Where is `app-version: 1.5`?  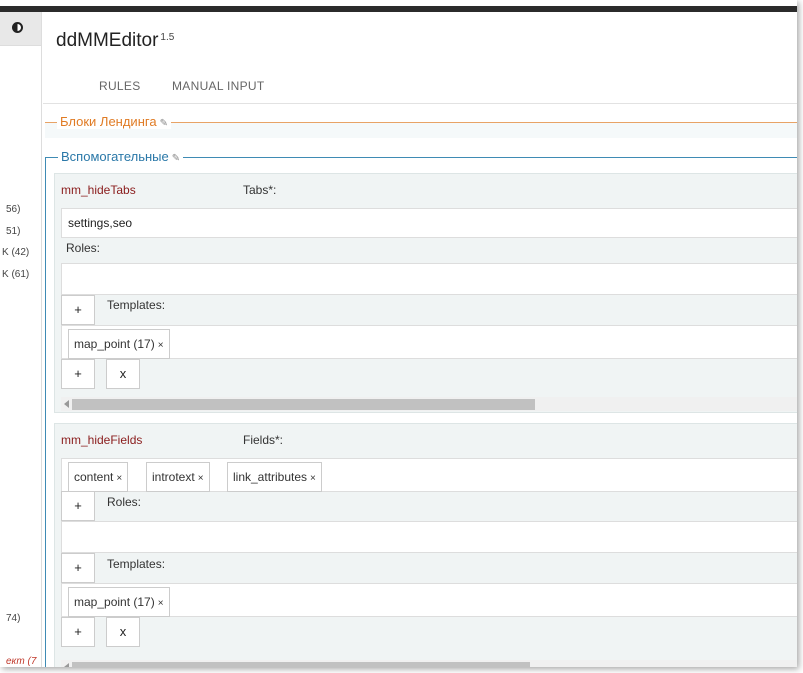 app-version: 1.5 is located at coordinates (167, 37).